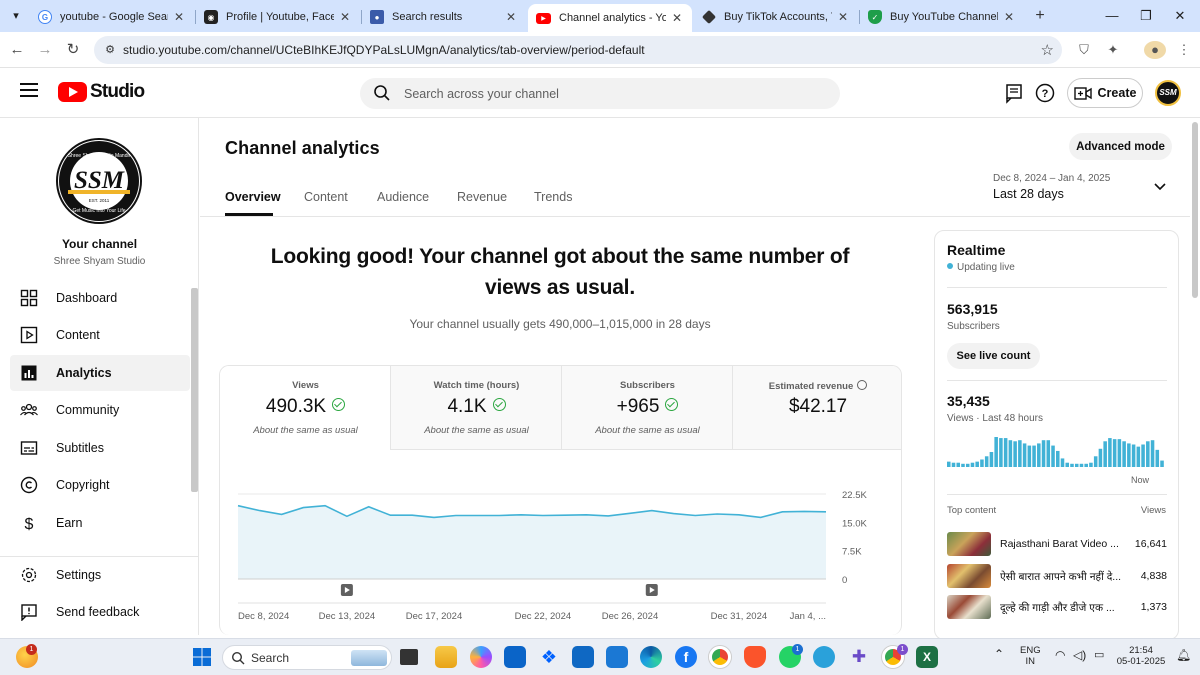 The height and width of the screenshot is (675, 1200). I want to click on menu-icon, so click(29, 90).